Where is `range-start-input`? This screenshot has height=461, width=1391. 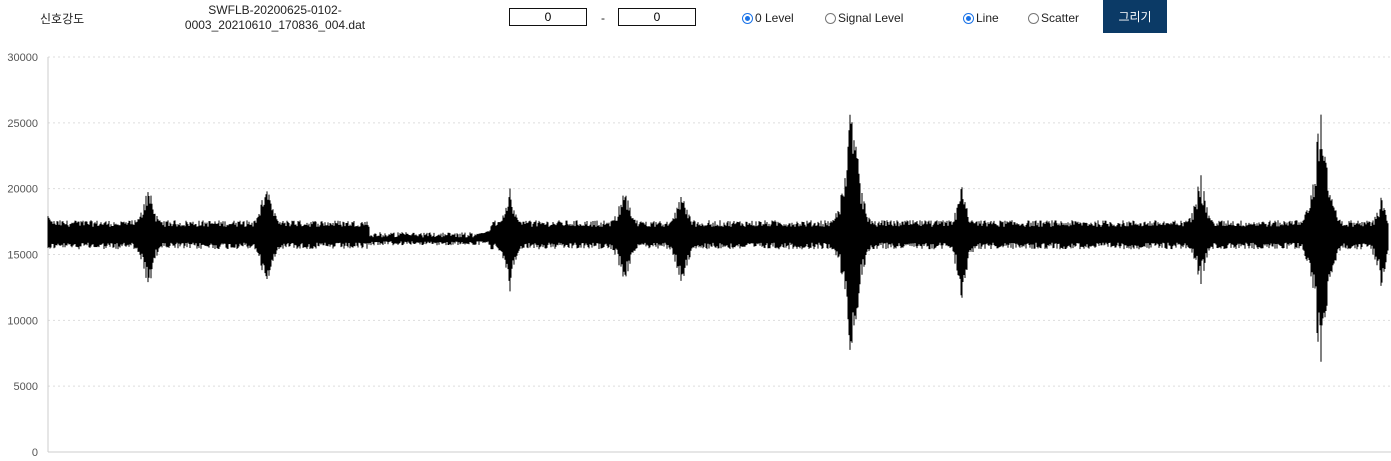 range-start-input is located at coordinates (548, 17).